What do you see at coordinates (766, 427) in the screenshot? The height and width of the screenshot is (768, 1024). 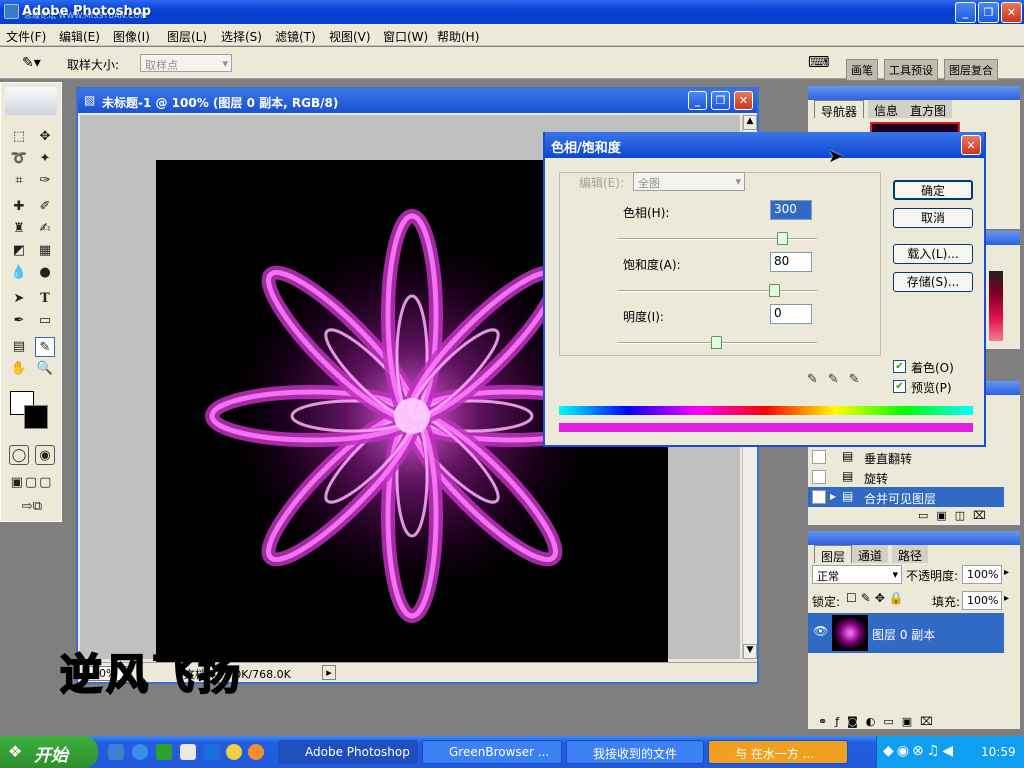 I see `result-color-bar` at bounding box center [766, 427].